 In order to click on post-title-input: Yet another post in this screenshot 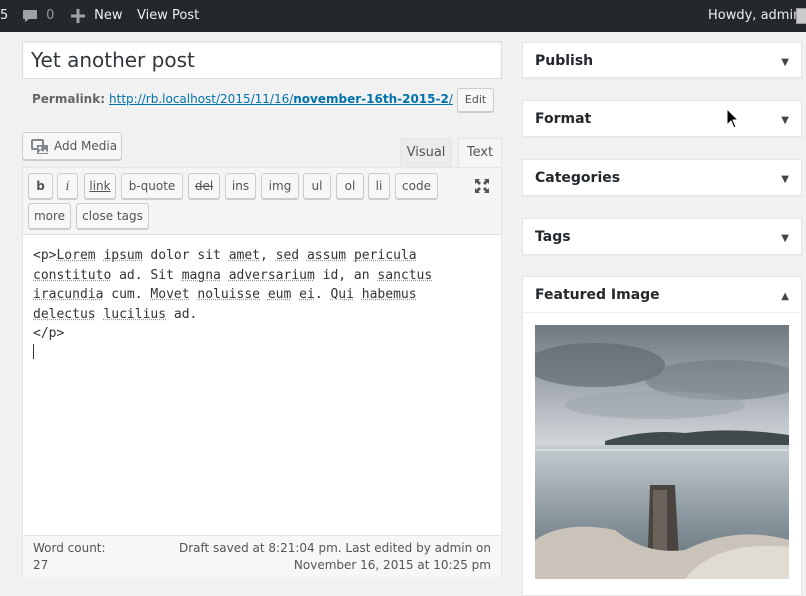, I will do `click(262, 60)`.